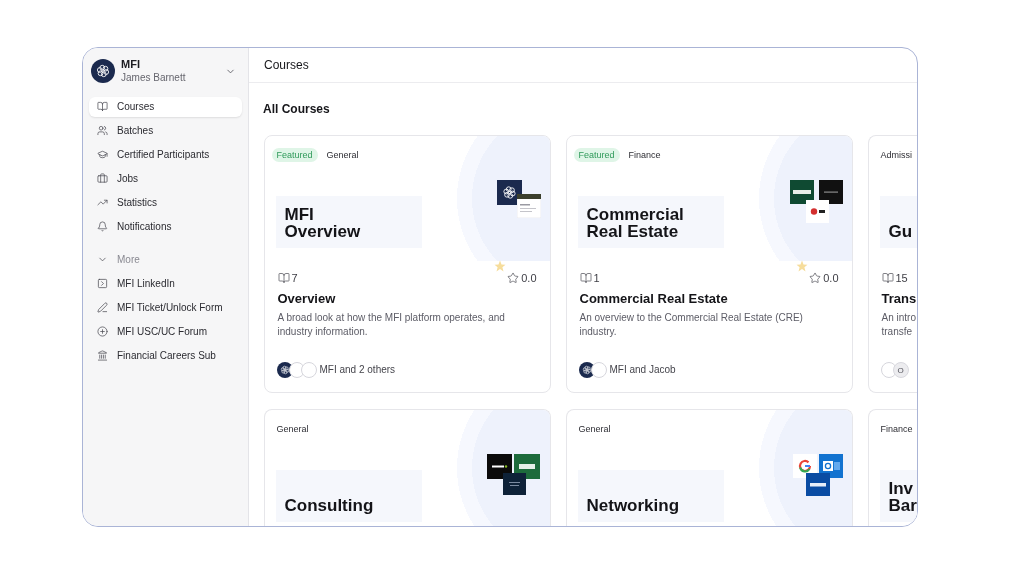 This screenshot has height=576, width=1024. Describe the element at coordinates (102, 202) in the screenshot. I see `trend-up-icon` at that location.